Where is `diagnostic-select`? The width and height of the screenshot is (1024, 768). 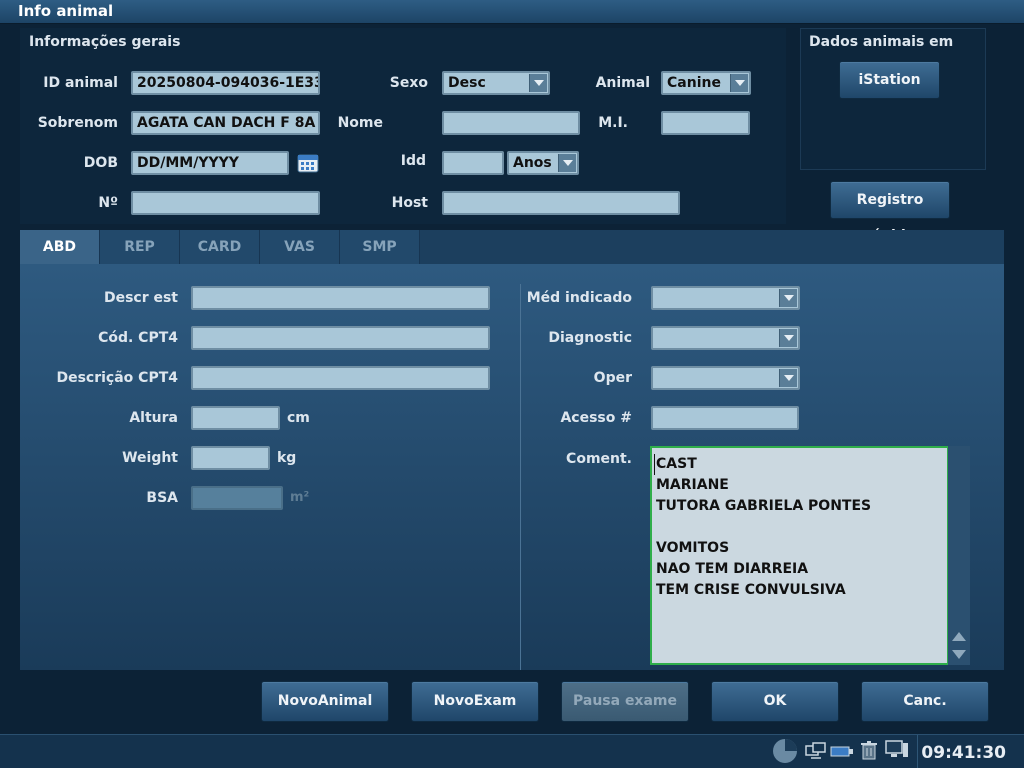 diagnostic-select is located at coordinates (725, 338).